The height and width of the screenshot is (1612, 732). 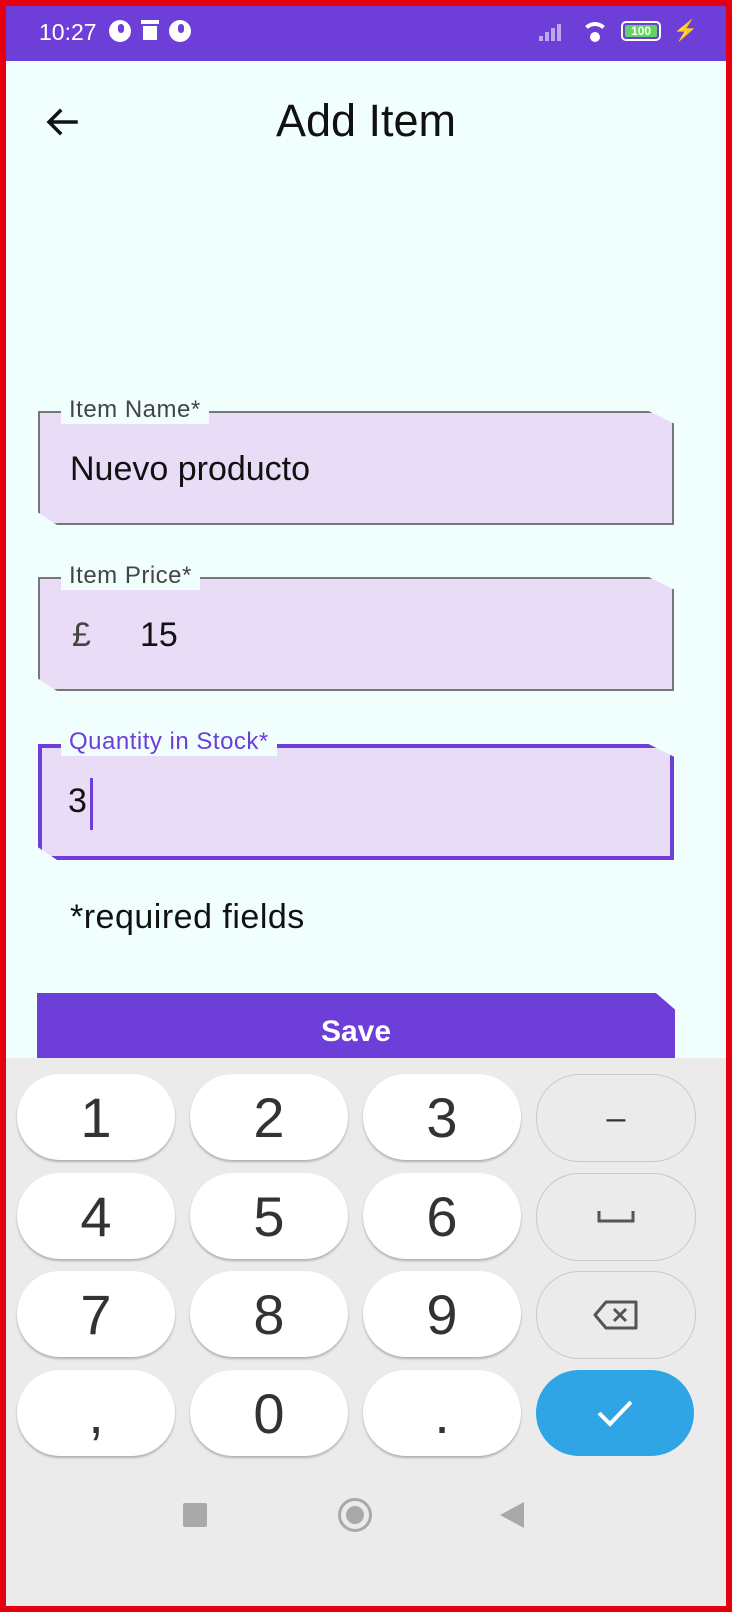 I want to click on space-icon, so click(x=616, y=1217).